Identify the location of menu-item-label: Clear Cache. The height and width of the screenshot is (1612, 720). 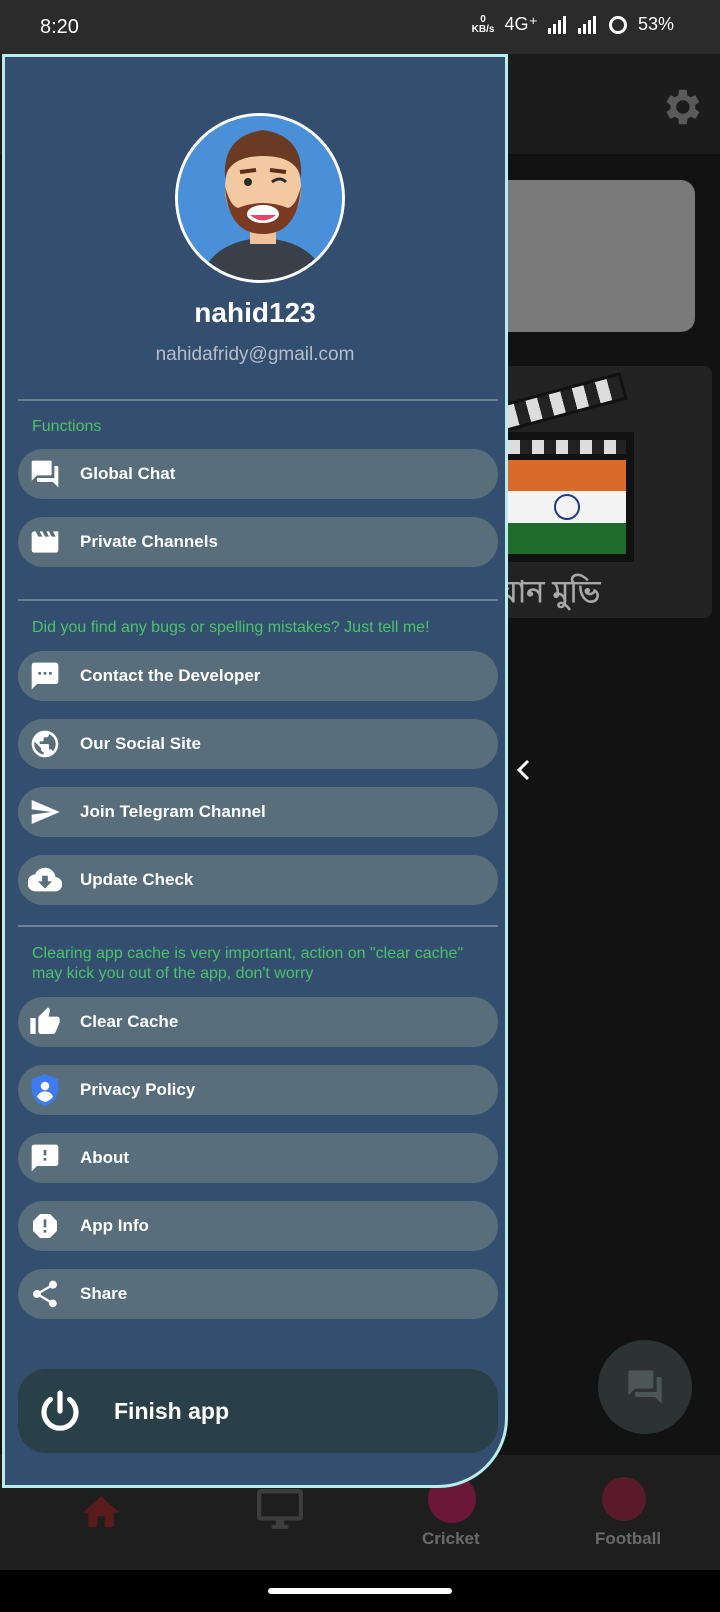
(129, 1021).